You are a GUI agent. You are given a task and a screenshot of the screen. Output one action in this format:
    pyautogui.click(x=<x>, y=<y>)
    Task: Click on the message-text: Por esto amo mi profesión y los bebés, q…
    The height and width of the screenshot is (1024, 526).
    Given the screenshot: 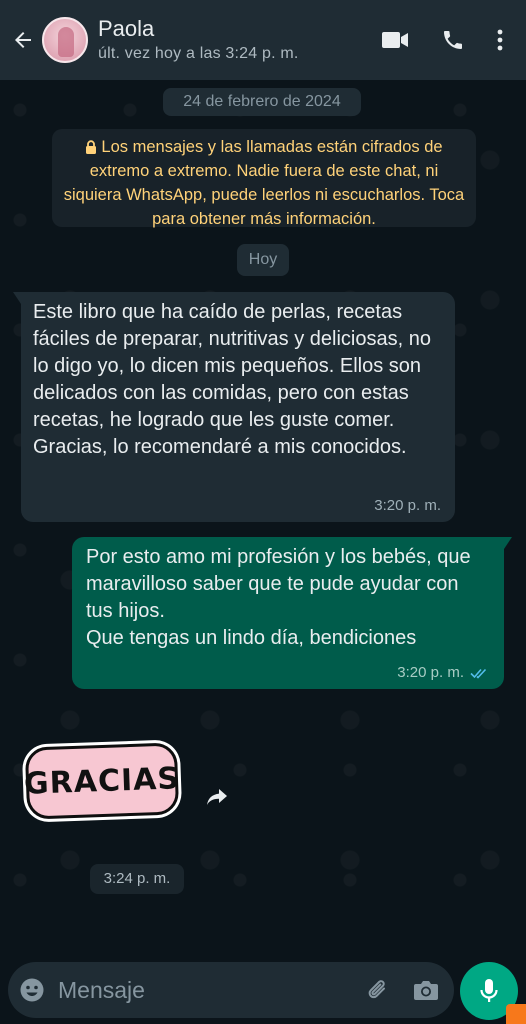 What is the action you would take?
    pyautogui.click(x=278, y=597)
    